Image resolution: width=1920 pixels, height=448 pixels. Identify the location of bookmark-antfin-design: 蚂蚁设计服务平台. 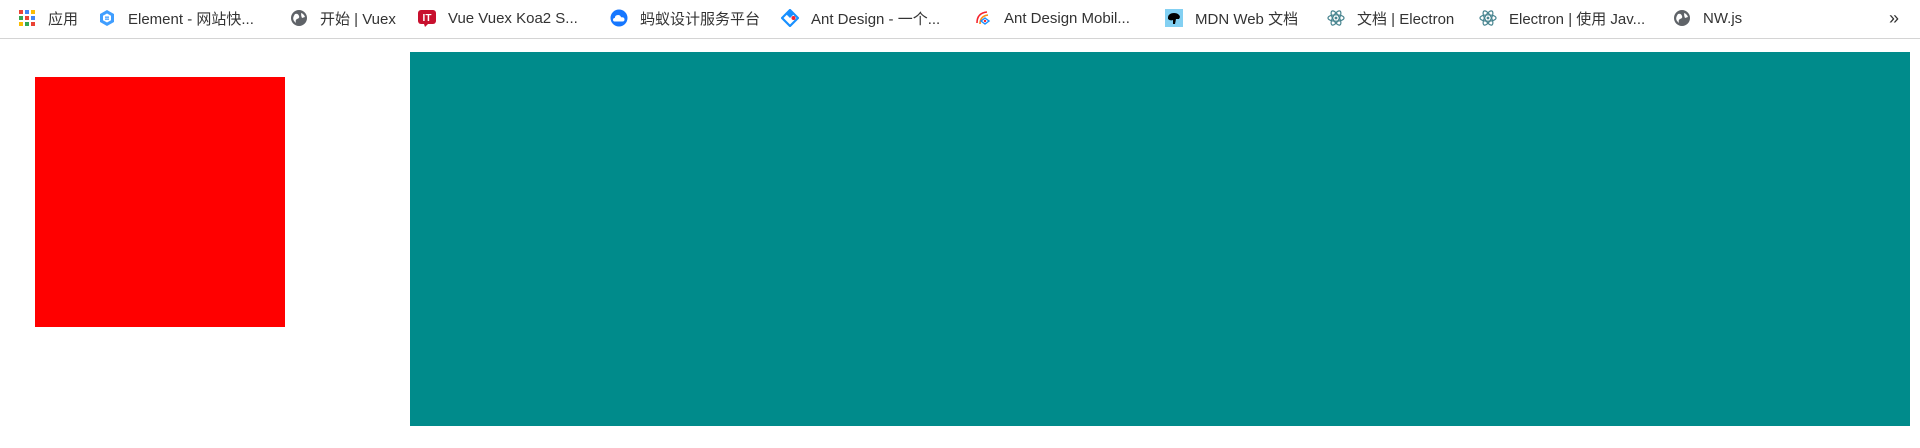
(685, 18).